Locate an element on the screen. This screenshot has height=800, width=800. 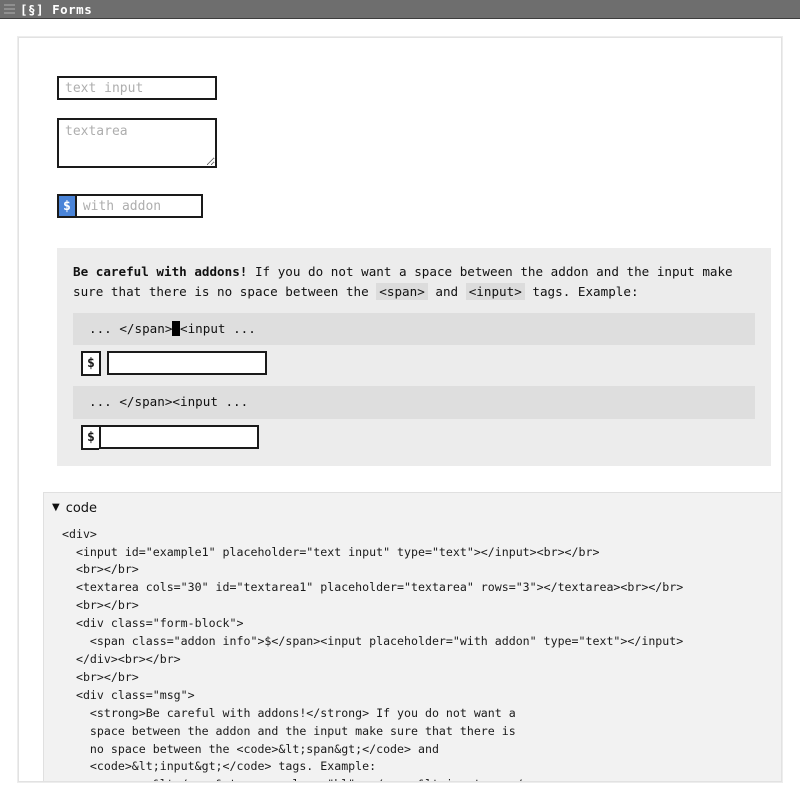
window-title: [§] Forms is located at coordinates (56, 9).